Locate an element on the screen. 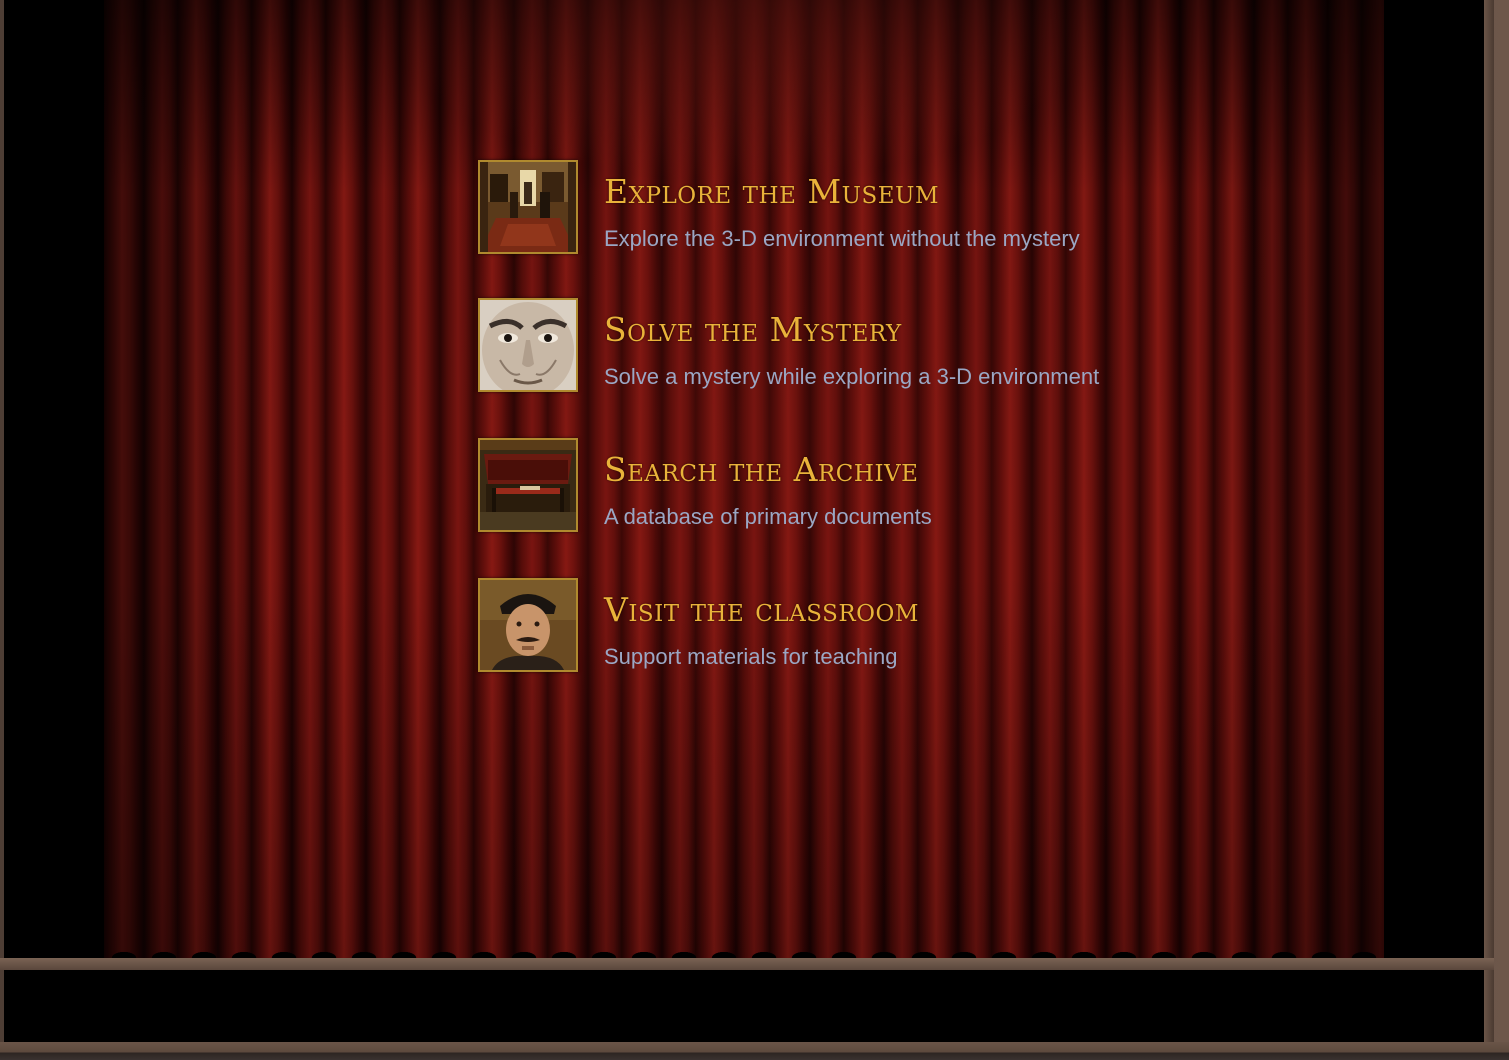 Image resolution: width=1509 pixels, height=1060 pixels. bottom-frame-strip is located at coordinates (754, 1051).